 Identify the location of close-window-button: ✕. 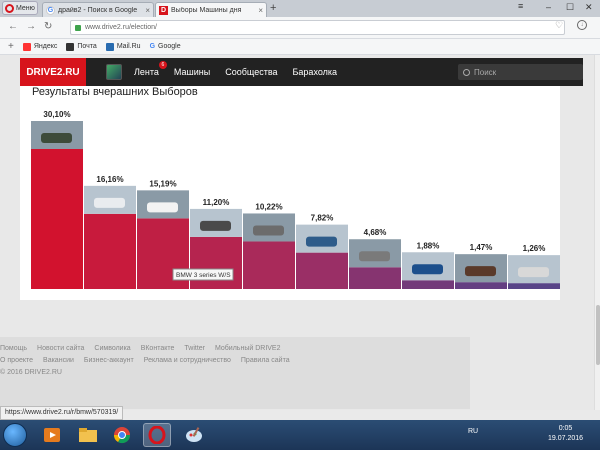
(589, 7).